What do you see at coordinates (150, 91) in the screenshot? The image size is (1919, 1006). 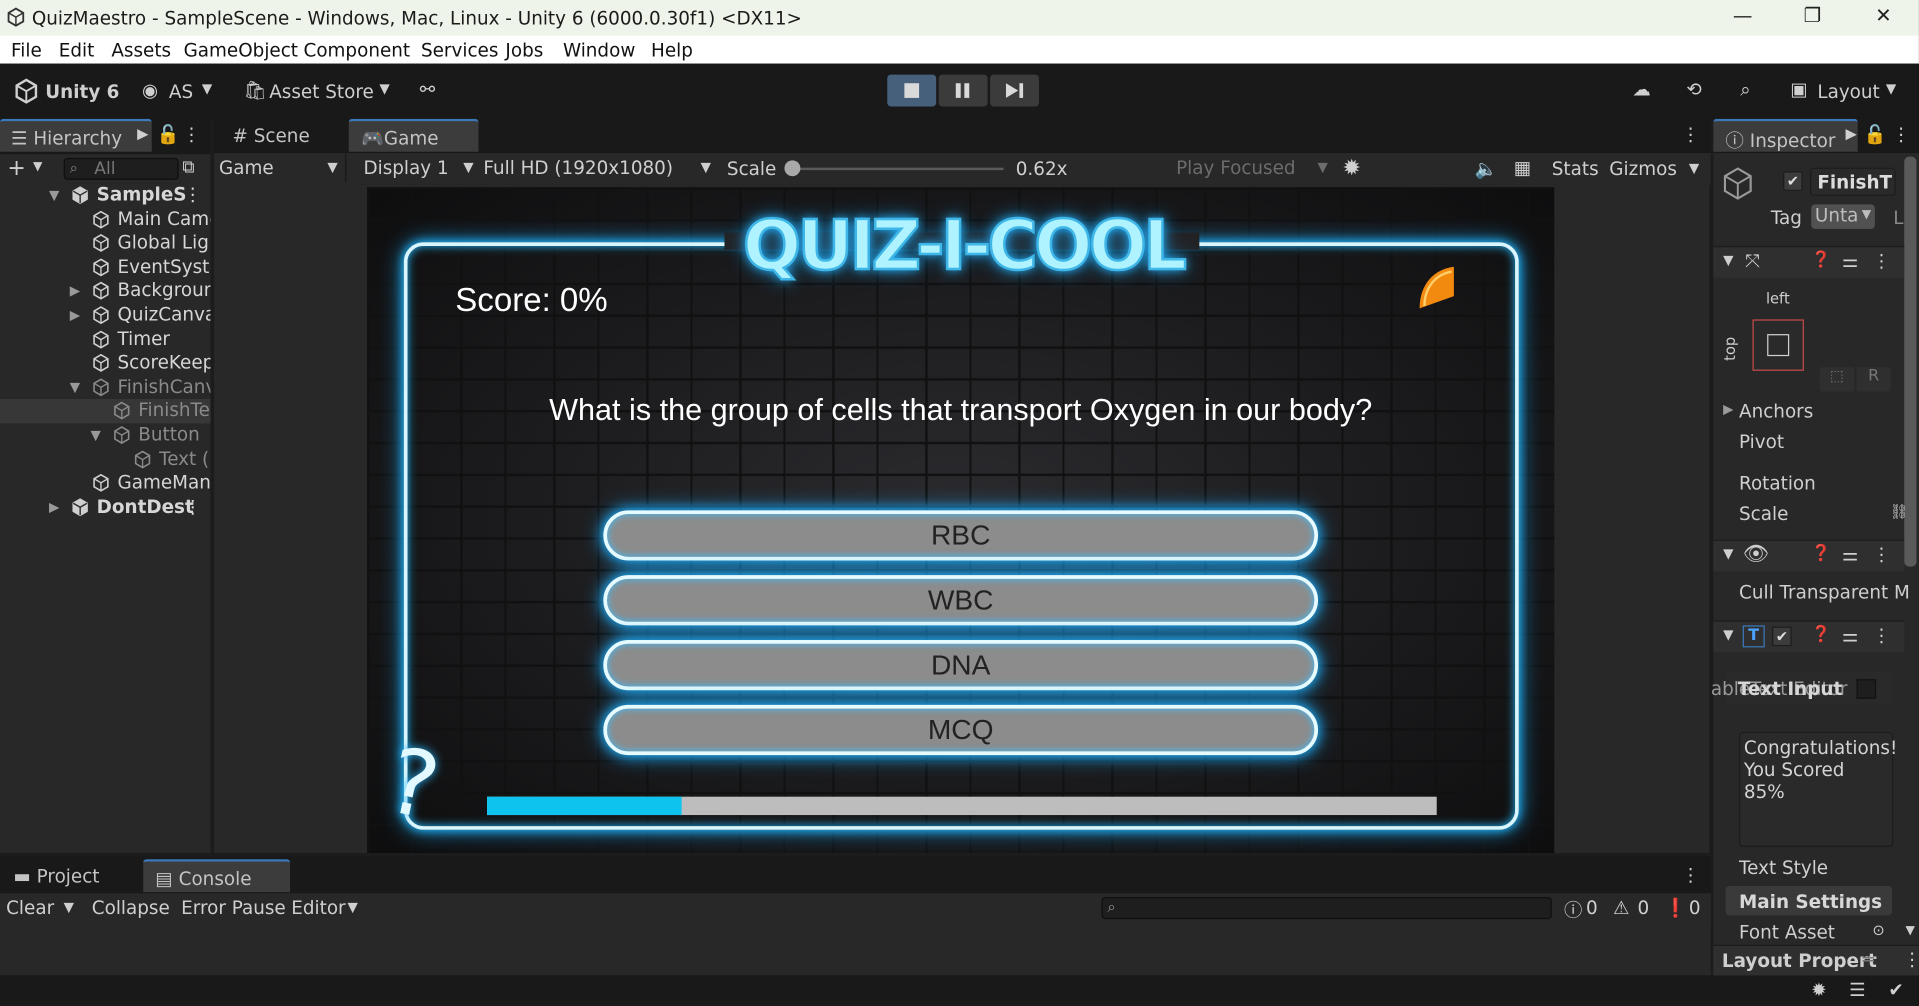 I see `account-icon: ◉` at bounding box center [150, 91].